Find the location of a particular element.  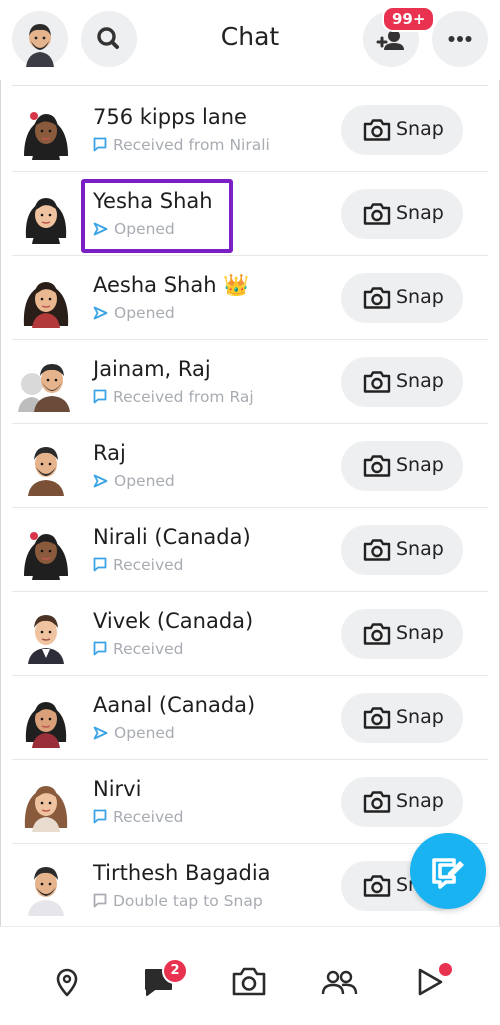

chat-row: Raj Opened Snap is located at coordinates (250, 466).